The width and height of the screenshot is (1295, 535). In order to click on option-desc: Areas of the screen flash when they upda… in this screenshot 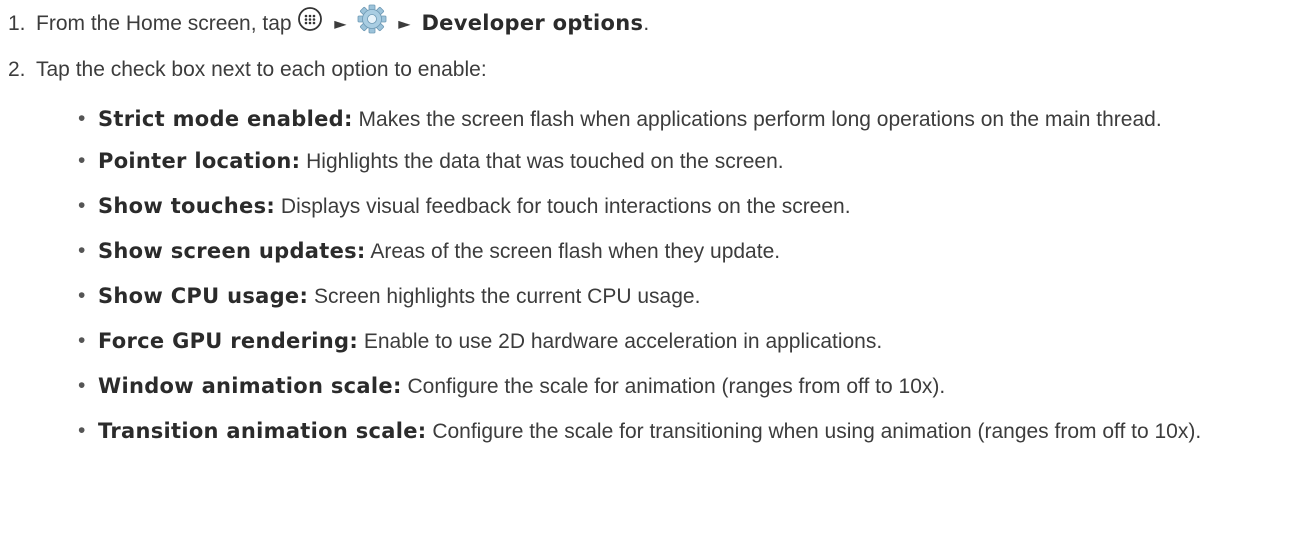, I will do `click(575, 251)`.